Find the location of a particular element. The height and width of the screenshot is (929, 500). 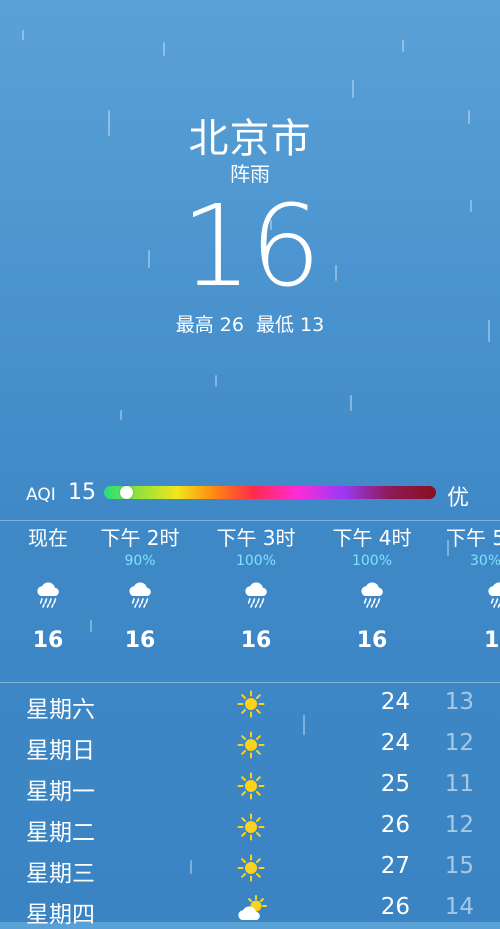

partly-cloudy-icon is located at coordinates (251, 909).